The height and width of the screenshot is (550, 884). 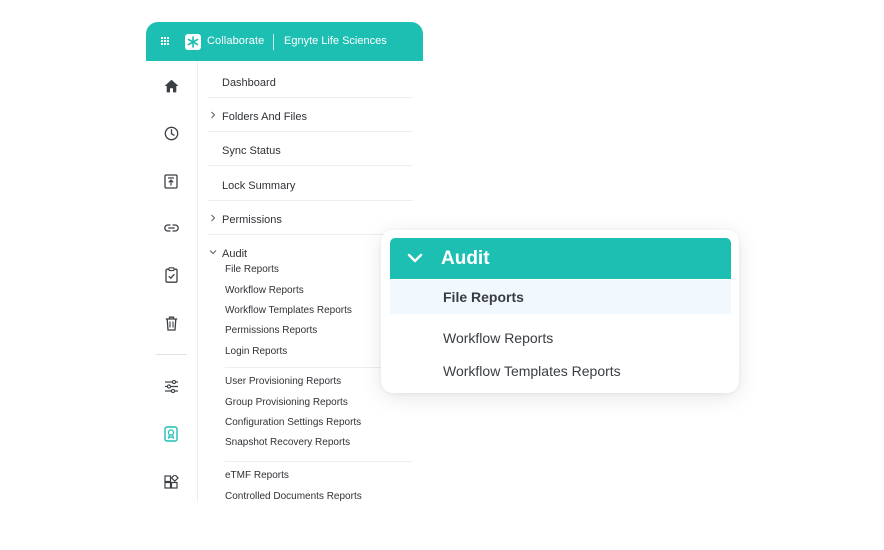 What do you see at coordinates (560, 258) in the screenshot?
I see `audit-header: Audit` at bounding box center [560, 258].